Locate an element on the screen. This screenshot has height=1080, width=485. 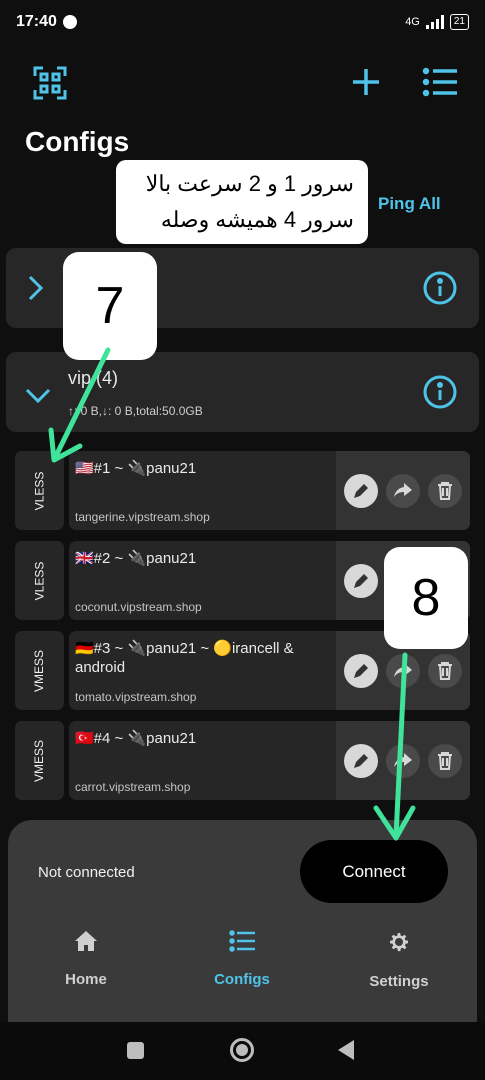
nav-settings: Settings is located at coordinates (399, 960).